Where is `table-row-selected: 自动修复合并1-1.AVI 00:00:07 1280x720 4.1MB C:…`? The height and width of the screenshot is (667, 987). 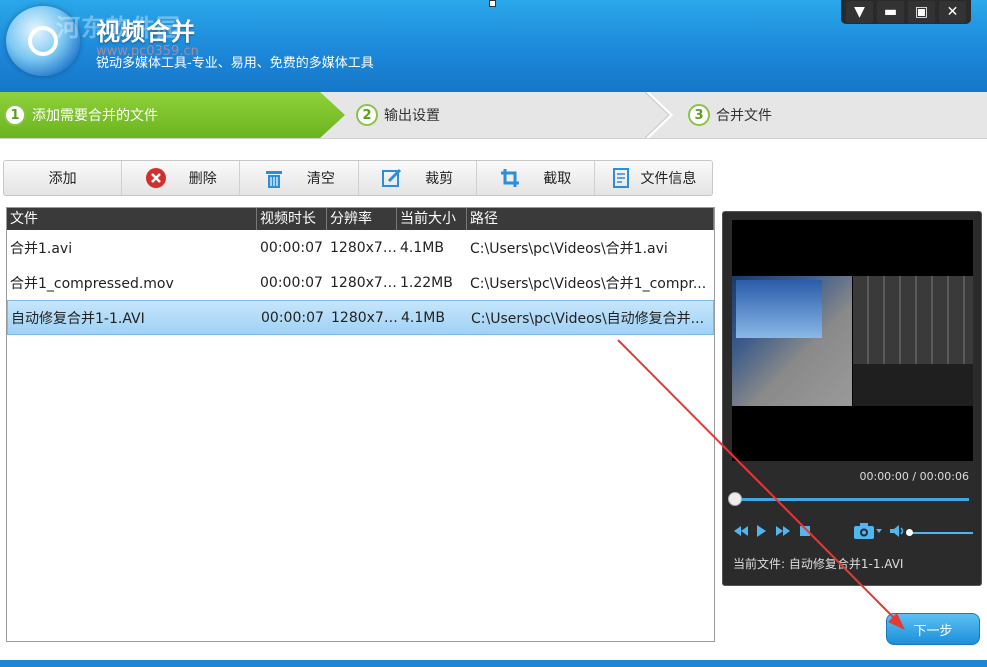
table-row-selected: 自动修复合并1-1.AVI 00:00:07 1280x720 4.1MB C:… is located at coordinates (360, 317).